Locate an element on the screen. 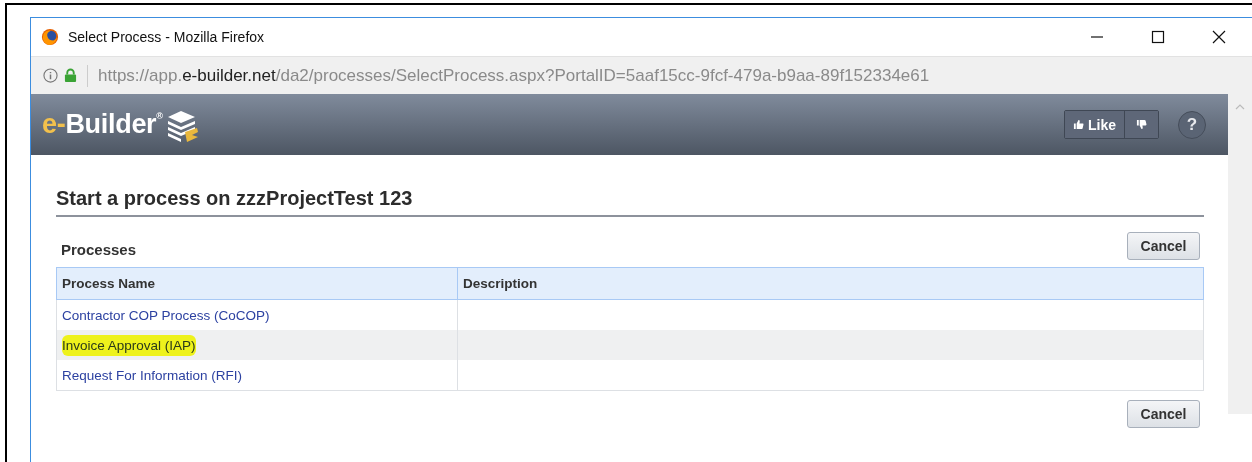  logo: e-Builder$^{®}$ is located at coordinates (102, 124).